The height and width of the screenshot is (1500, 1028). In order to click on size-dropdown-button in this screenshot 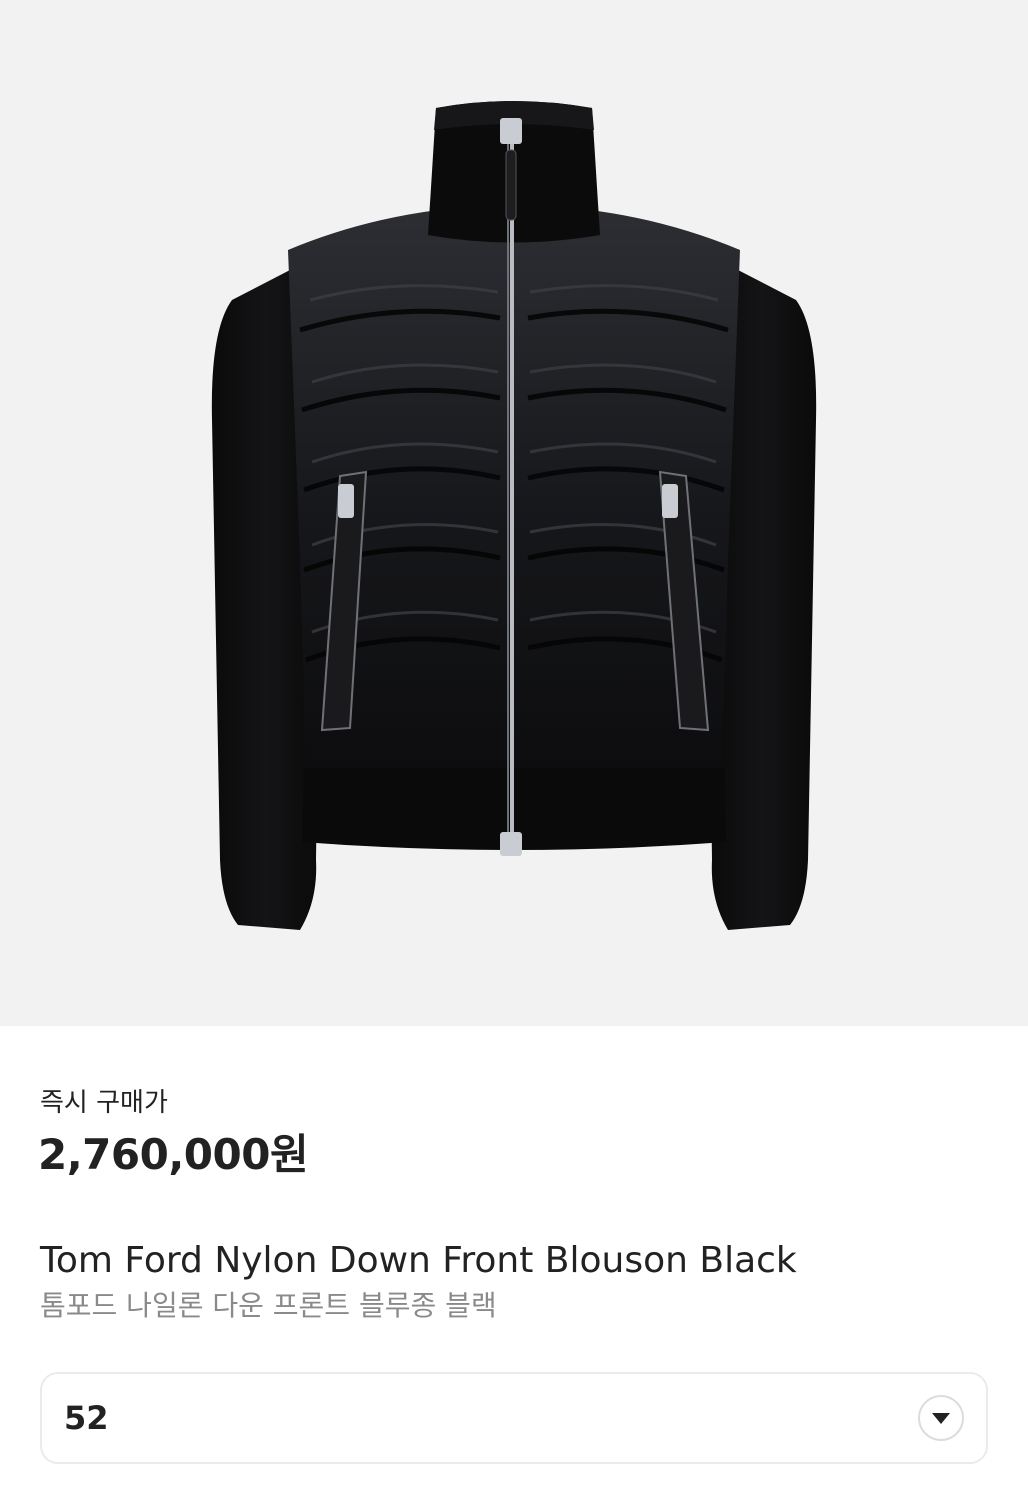, I will do `click(941, 1418)`.